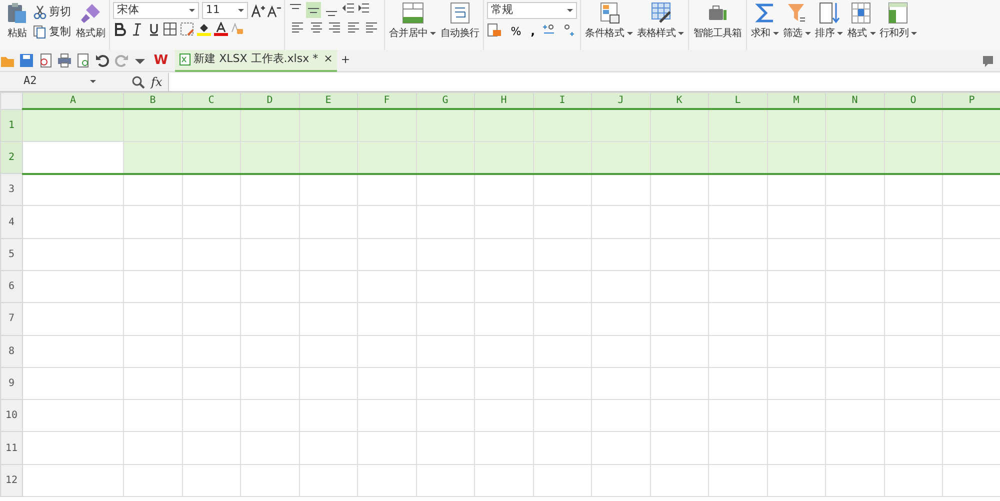 This screenshot has height=501, width=1000. Describe the element at coordinates (11, 157) in the screenshot. I see `row-header: 2` at that location.